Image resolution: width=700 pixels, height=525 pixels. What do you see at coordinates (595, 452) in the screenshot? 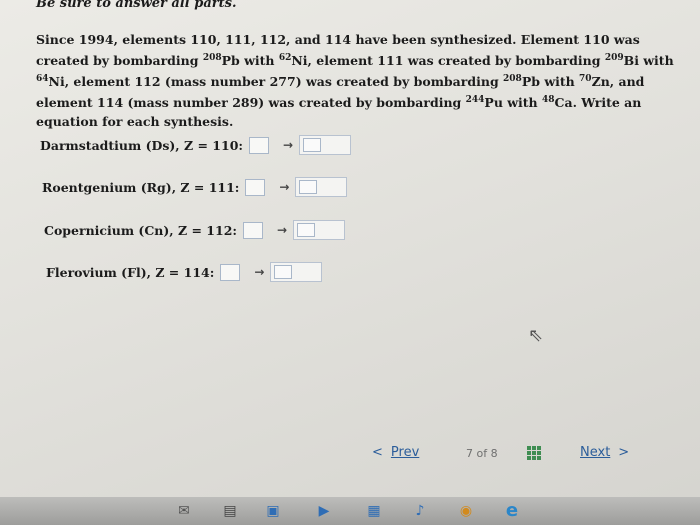
I see `next-label: Next` at bounding box center [595, 452].